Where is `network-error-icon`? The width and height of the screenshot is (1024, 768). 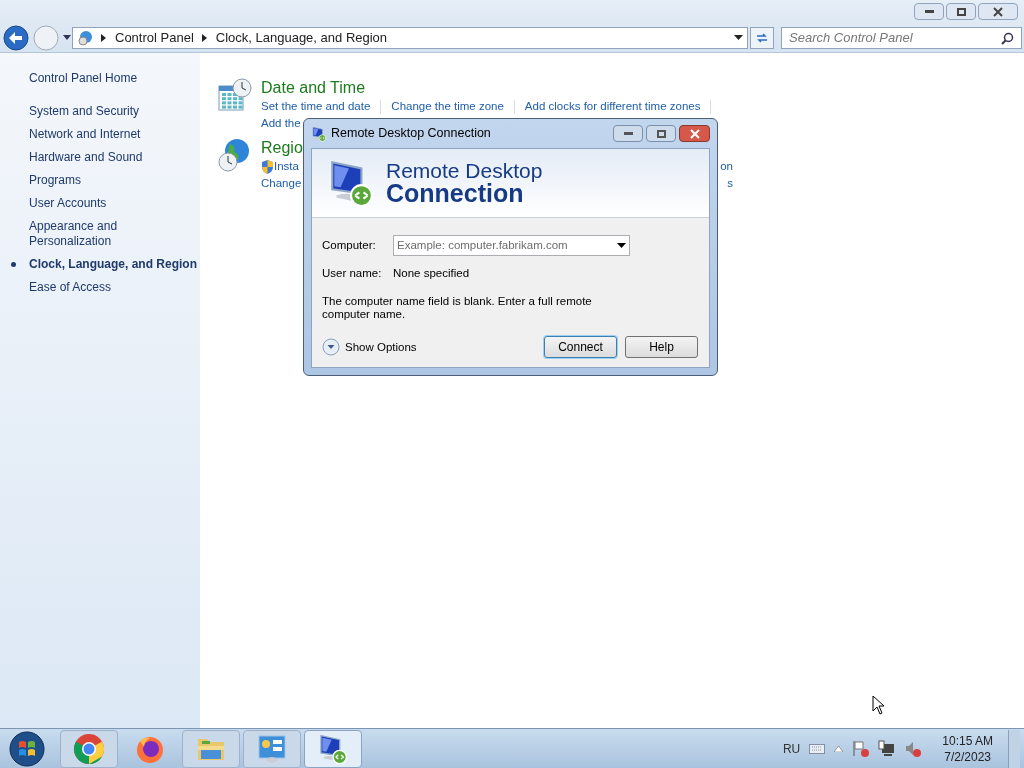
network-error-icon is located at coordinates (887, 748).